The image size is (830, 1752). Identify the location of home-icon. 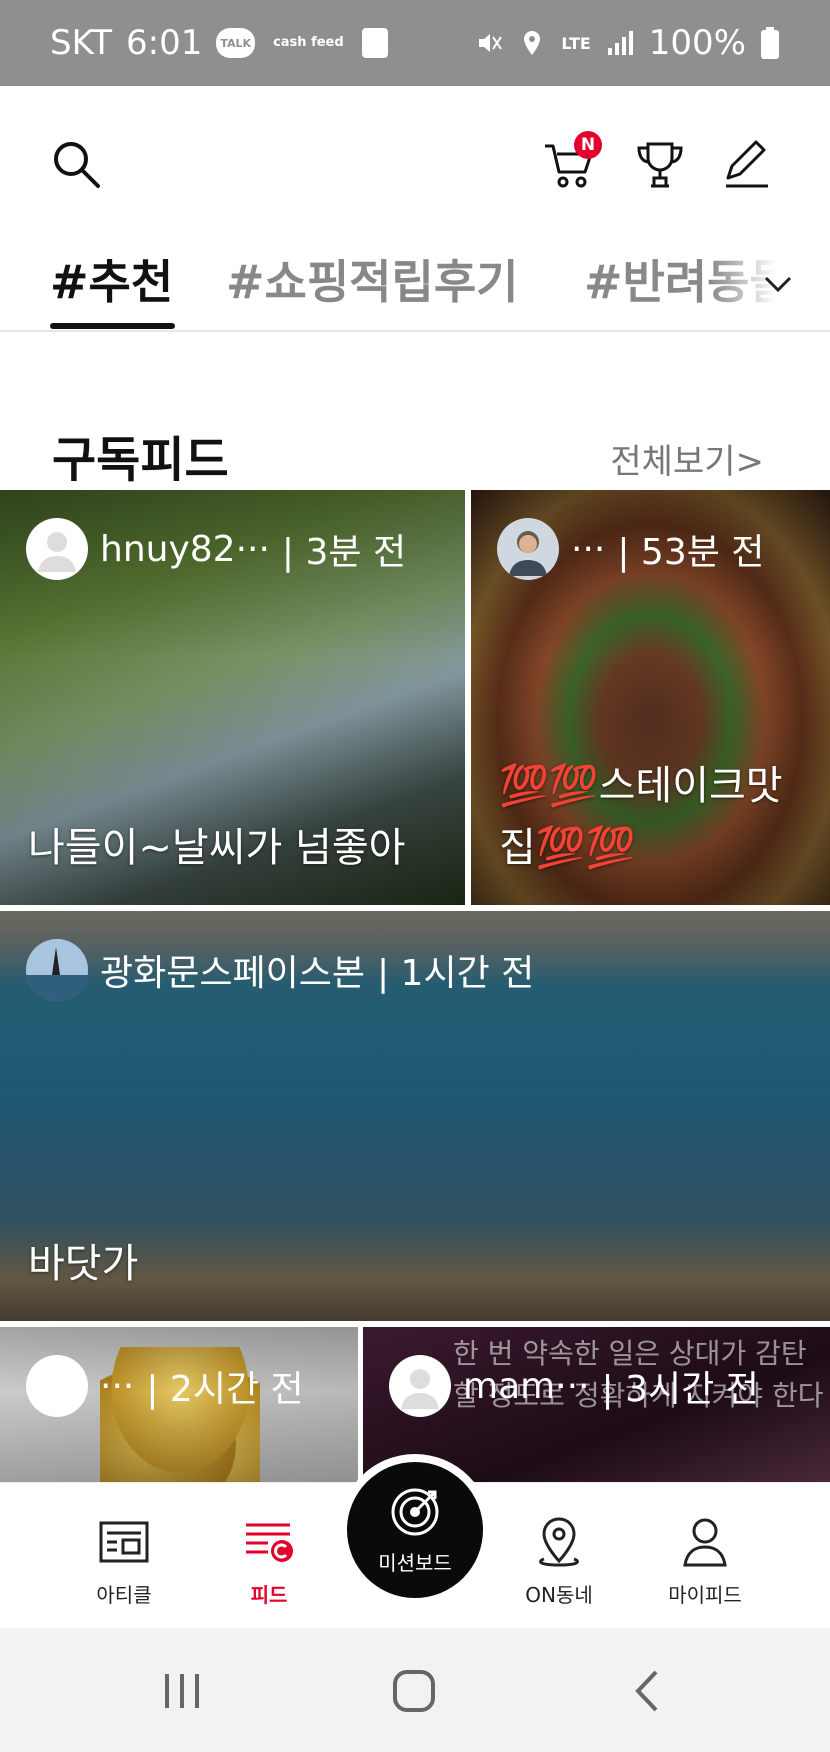
(414, 1691).